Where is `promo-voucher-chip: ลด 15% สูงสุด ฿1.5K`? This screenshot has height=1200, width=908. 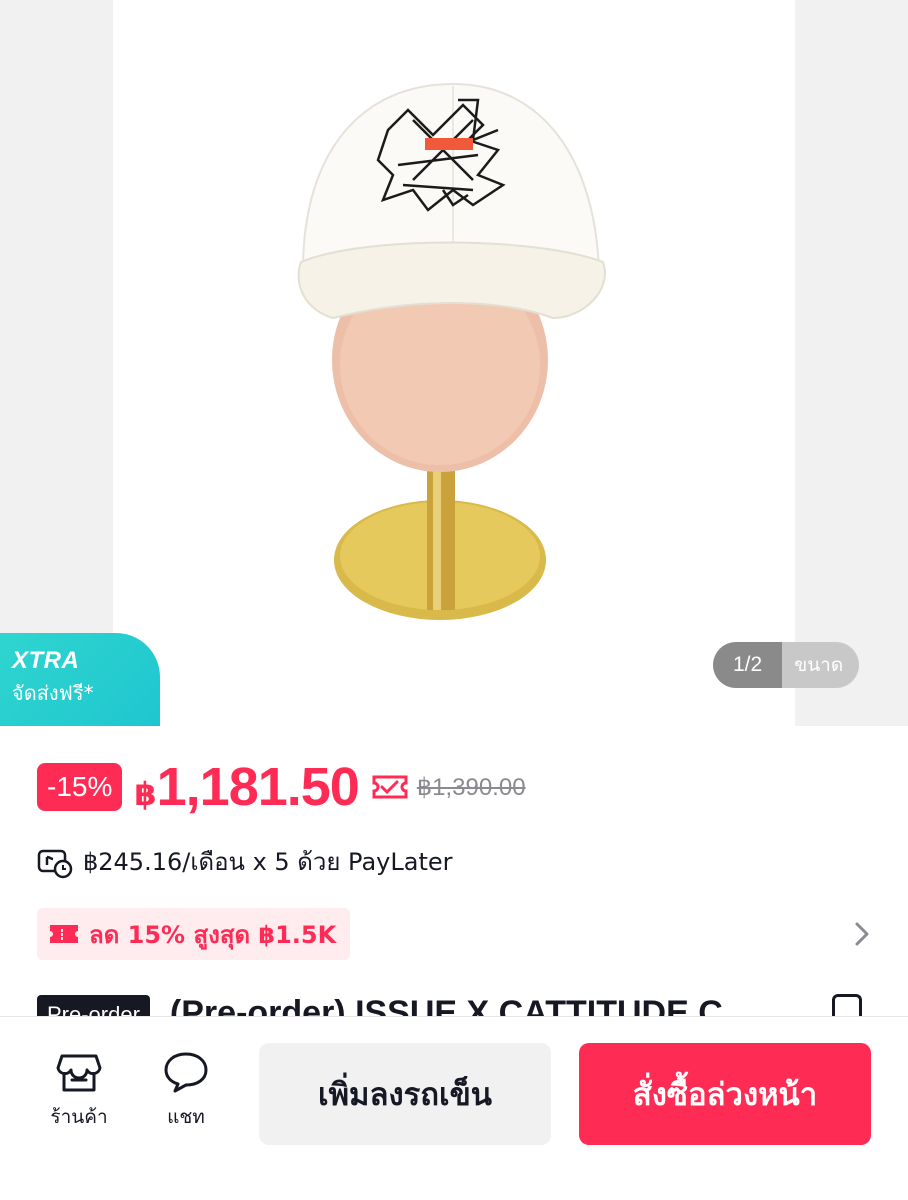
promo-voucher-chip: ลด 15% สูงสุด ฿1.5K is located at coordinates (194, 934).